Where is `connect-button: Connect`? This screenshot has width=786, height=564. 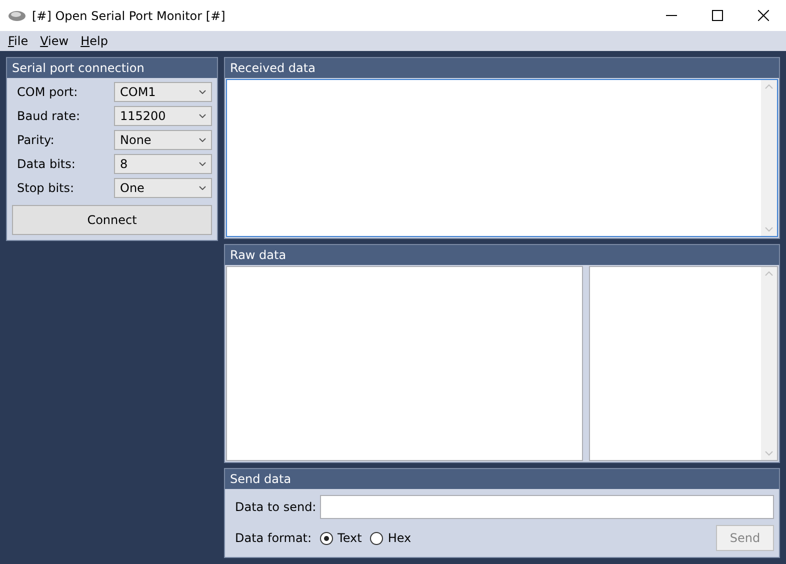
connect-button: Connect is located at coordinates (112, 220).